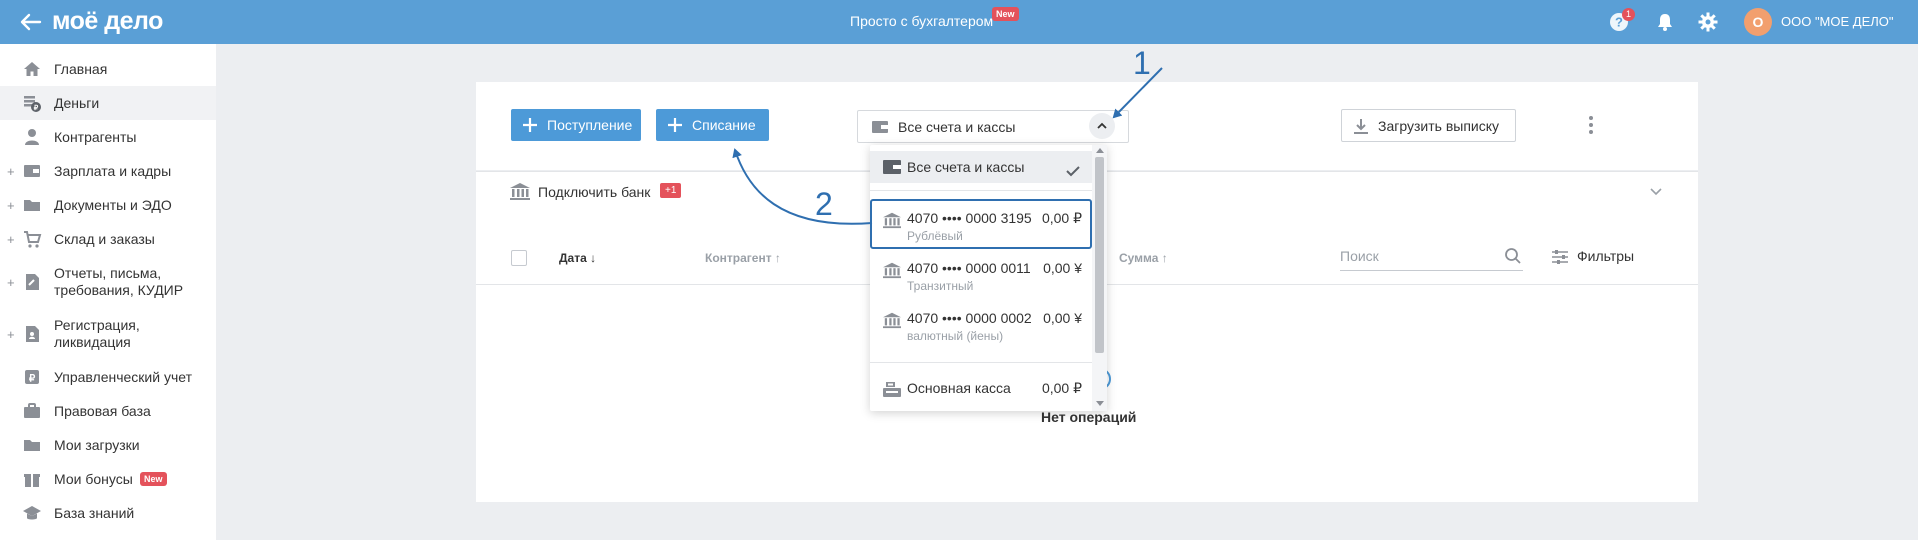 This screenshot has width=1918, height=540. Describe the element at coordinates (32, 69) in the screenshot. I see `home-icon` at that location.